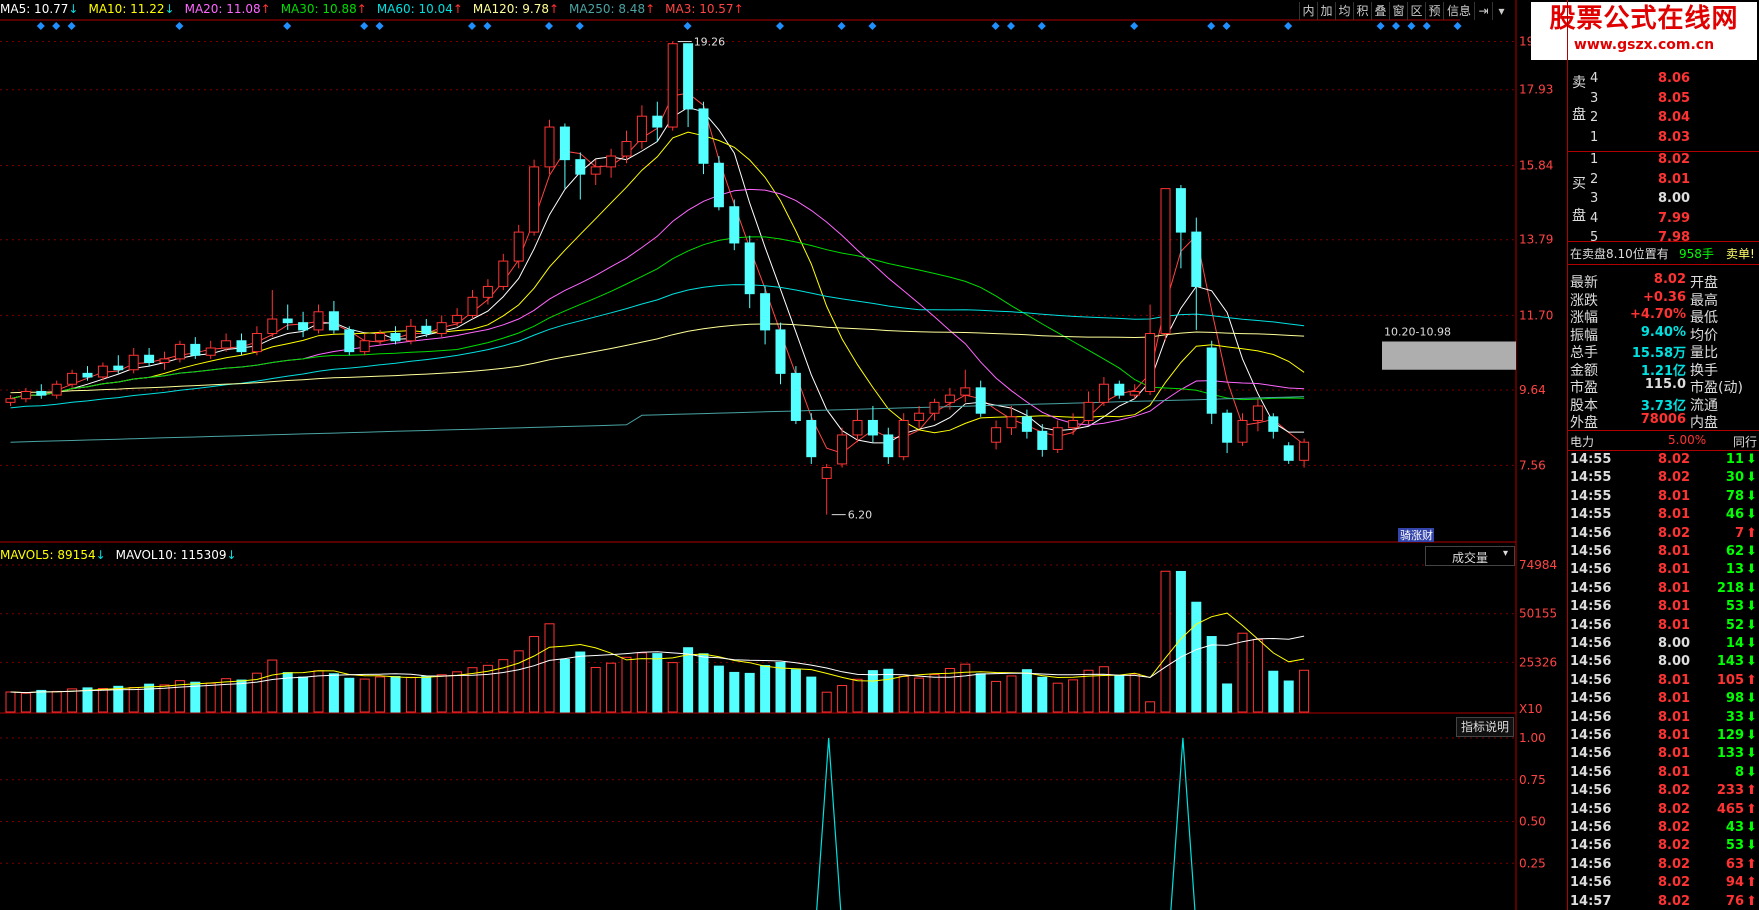 This screenshot has width=1759, height=910. Describe the element at coordinates (1663, 264) in the screenshot. I see `orderbook-divider` at that location.